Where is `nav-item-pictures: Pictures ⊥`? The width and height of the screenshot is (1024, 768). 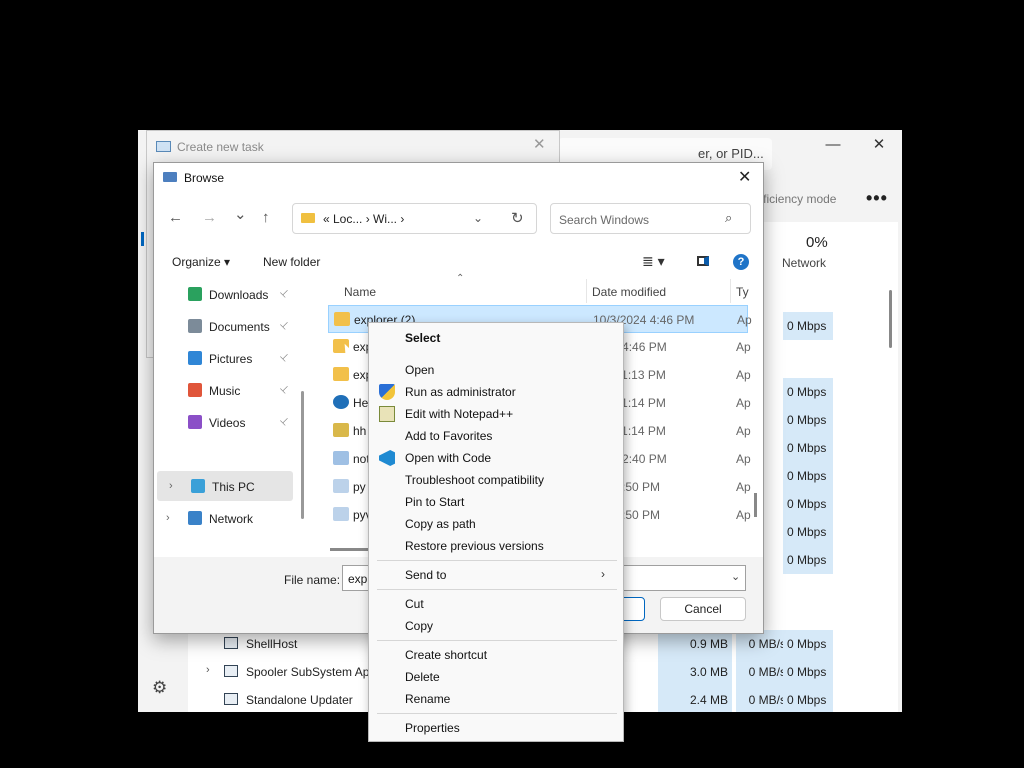 nav-item-pictures: Pictures ⊥ is located at coordinates (224, 358).